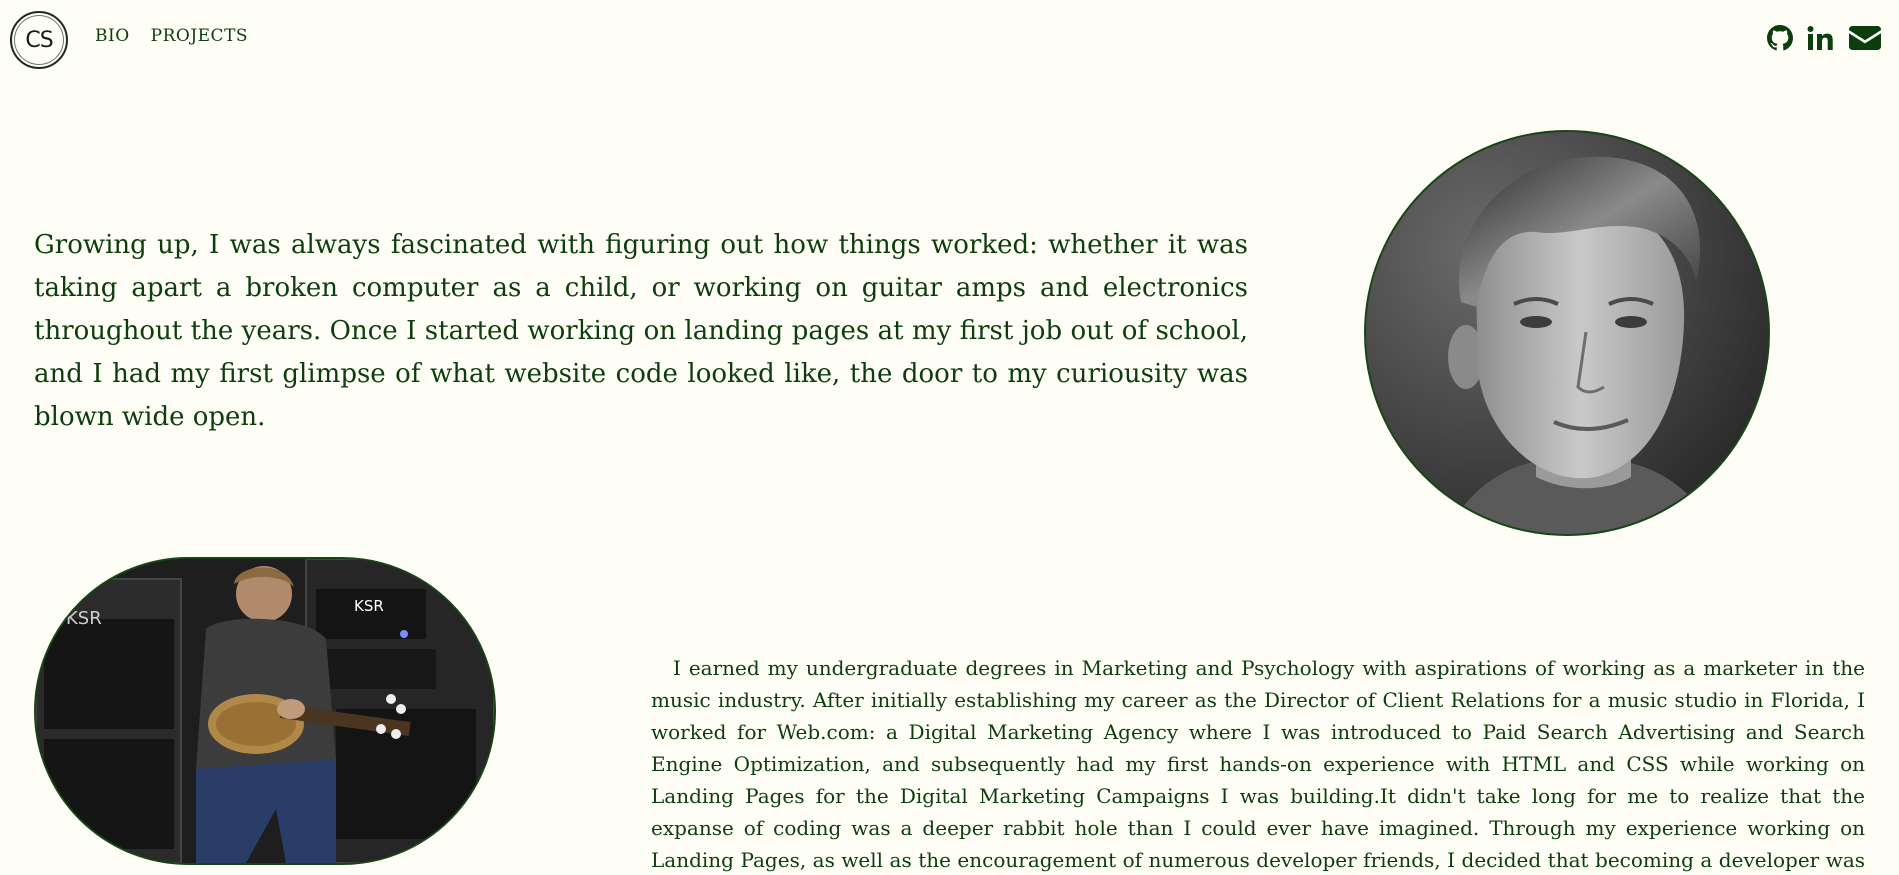  I want to click on social-links, so click(1824, 38).